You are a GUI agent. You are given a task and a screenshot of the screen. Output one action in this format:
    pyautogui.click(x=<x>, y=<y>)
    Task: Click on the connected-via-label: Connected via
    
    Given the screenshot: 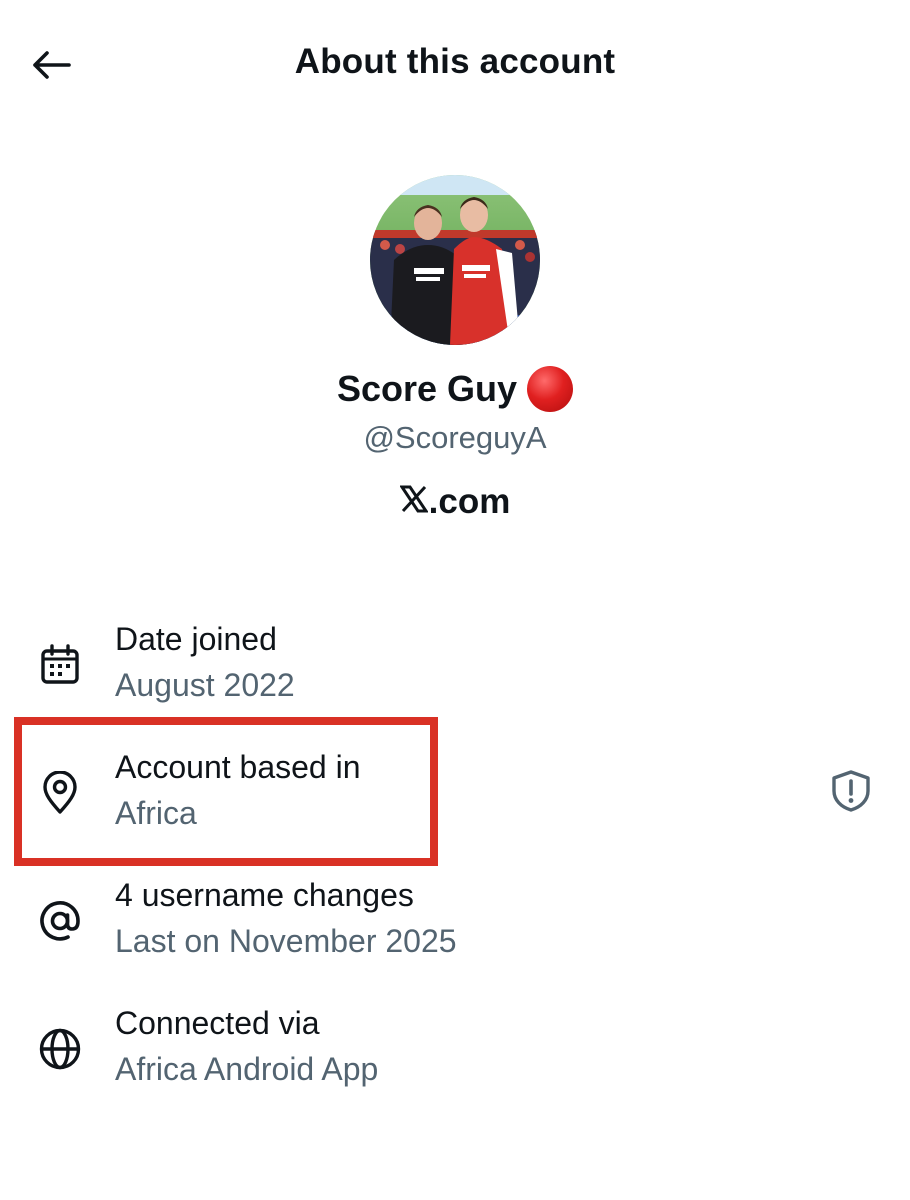 What is the action you would take?
    pyautogui.click(x=217, y=1023)
    